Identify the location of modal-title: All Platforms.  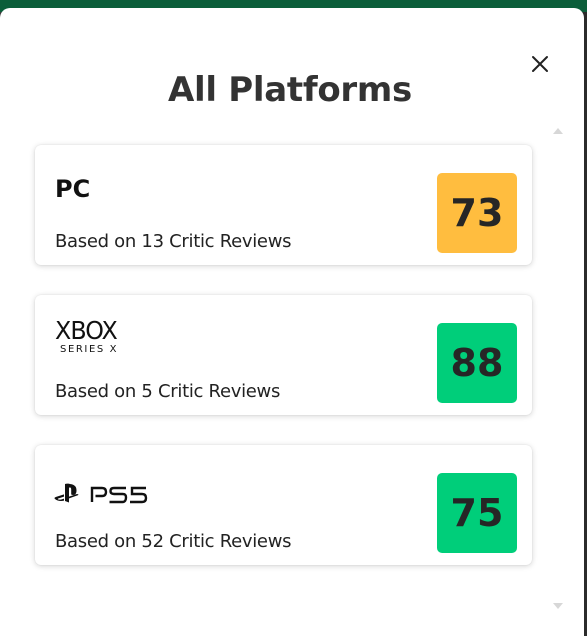
(290, 90).